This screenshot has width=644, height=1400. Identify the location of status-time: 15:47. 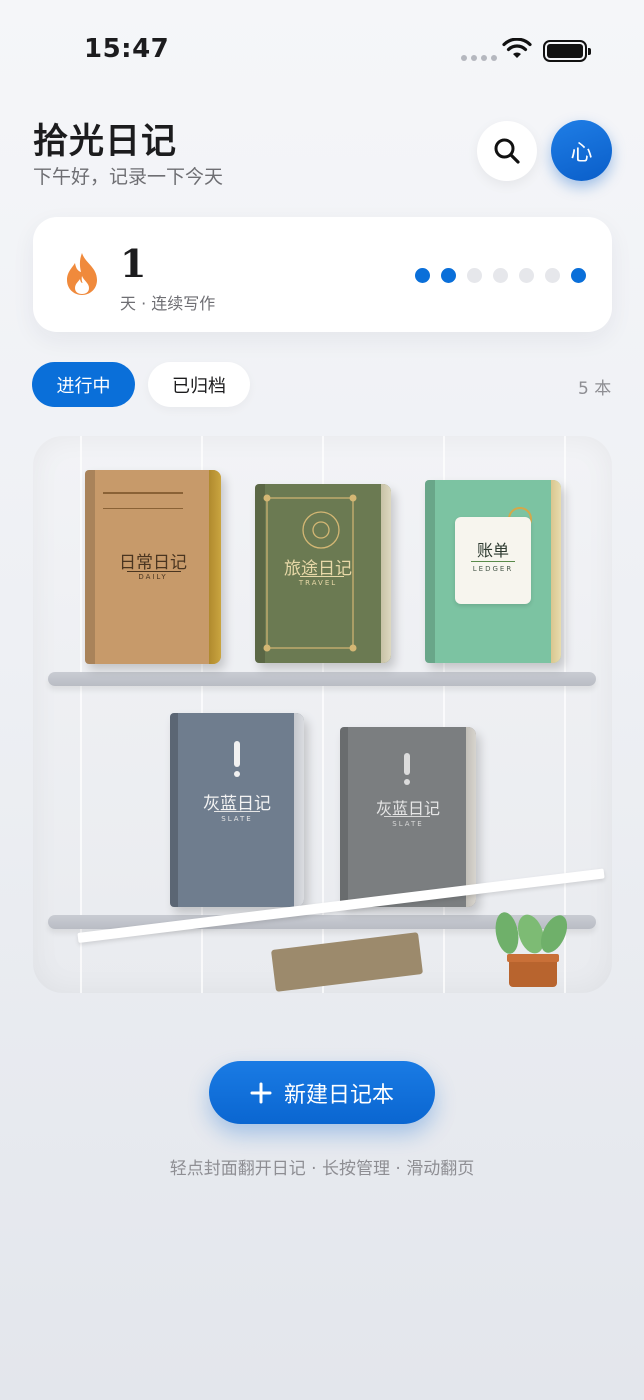
(127, 49).